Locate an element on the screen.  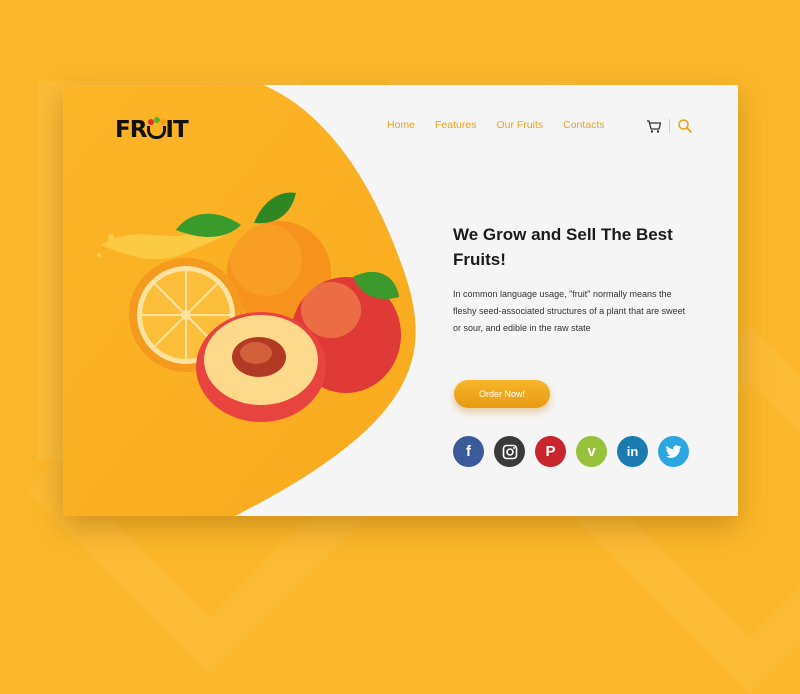
main-nav: Home Features Our Fruits Contacts is located at coordinates (506, 125).